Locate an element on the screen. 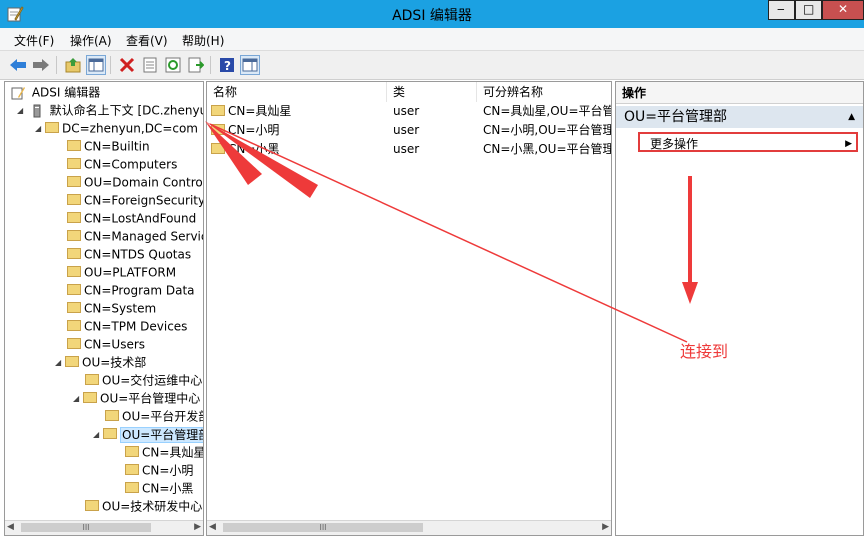  forward-button is located at coordinates (41, 65).